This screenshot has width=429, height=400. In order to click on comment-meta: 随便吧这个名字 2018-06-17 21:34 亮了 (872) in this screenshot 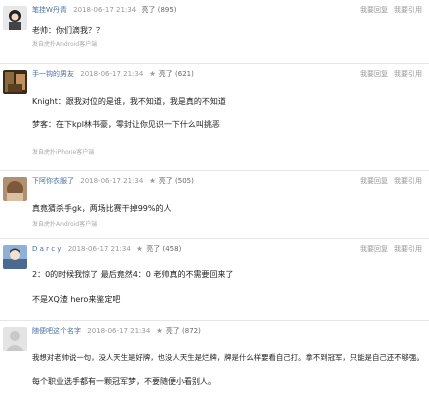, I will do `click(116, 331)`.